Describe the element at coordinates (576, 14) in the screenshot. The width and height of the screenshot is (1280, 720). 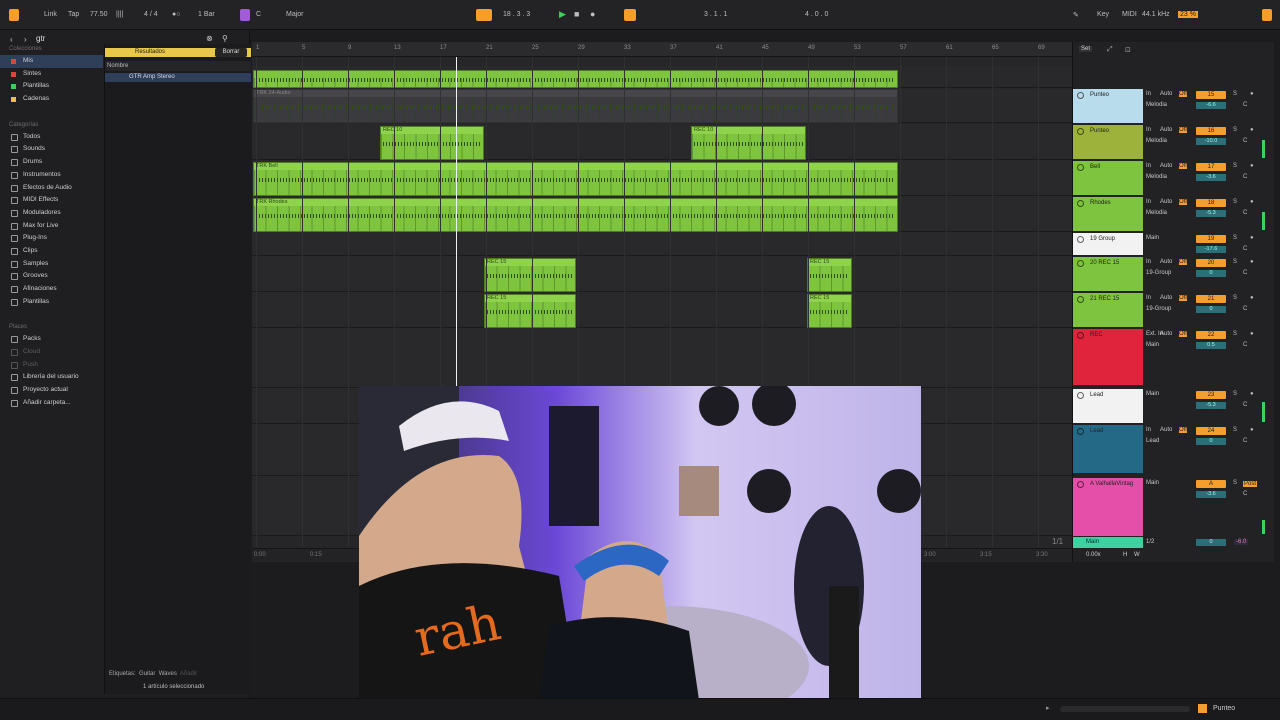
I see `stop-icon: ■` at that location.